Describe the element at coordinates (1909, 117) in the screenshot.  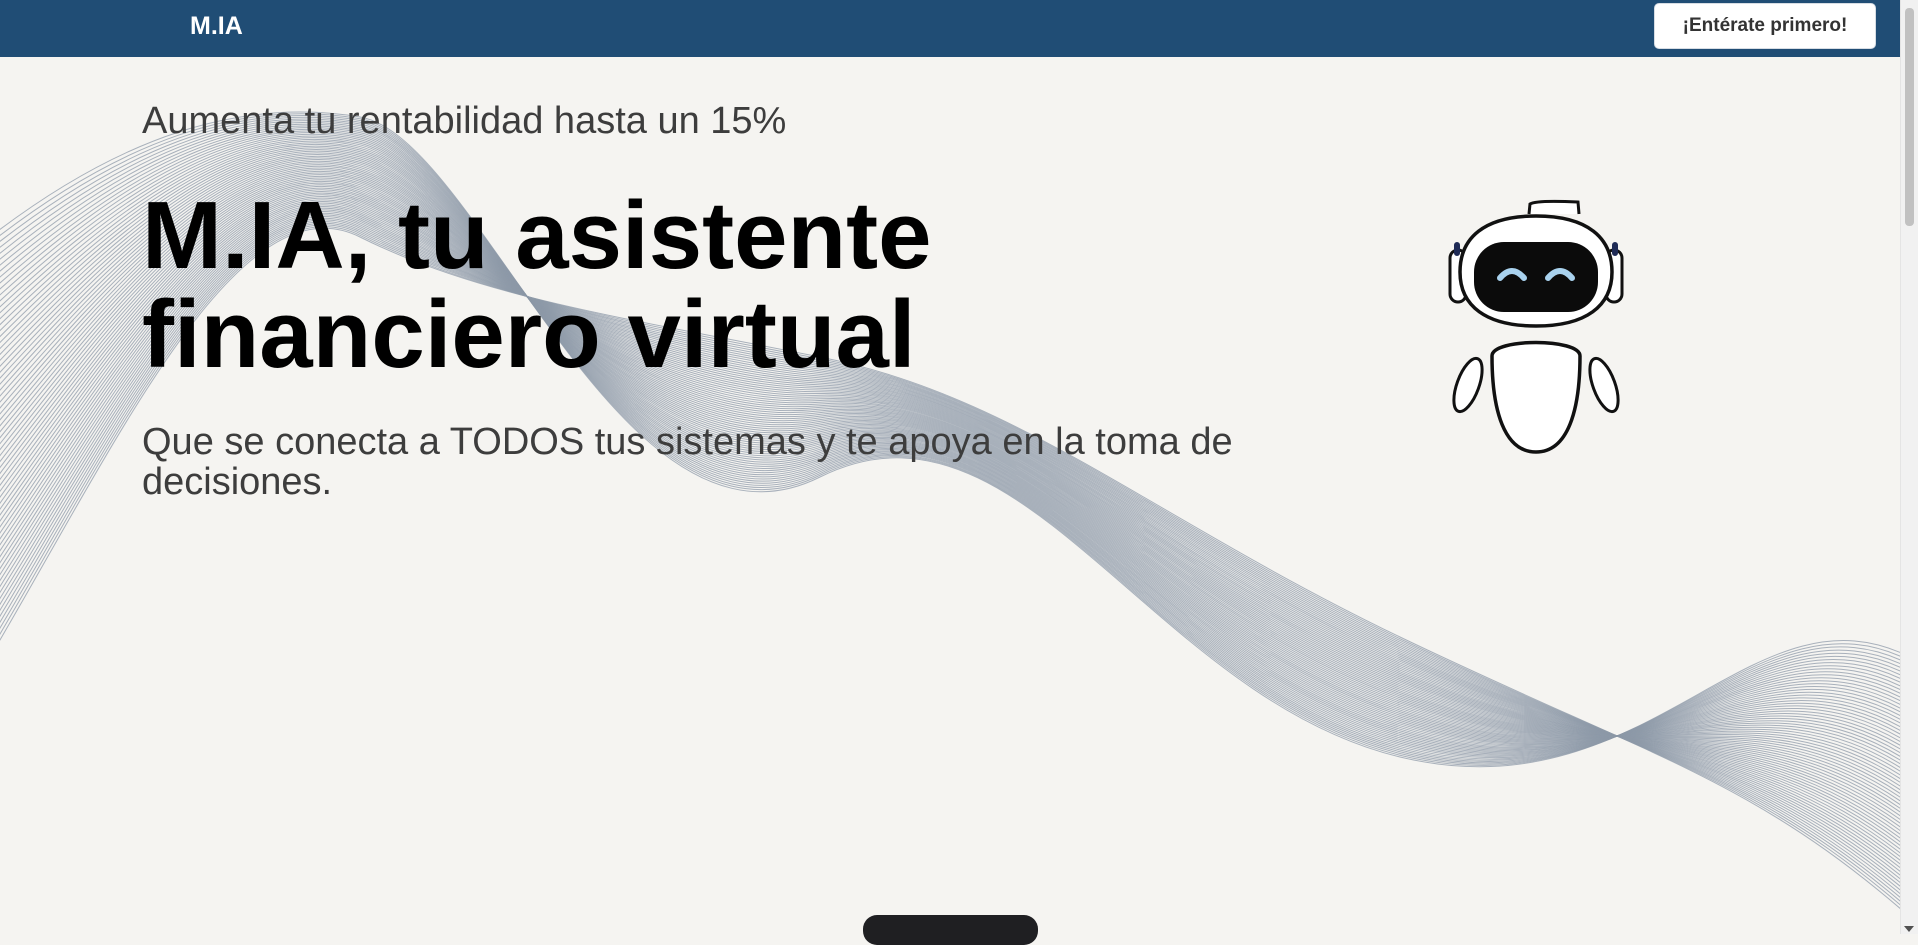
I see `scrollbar-thumb` at that location.